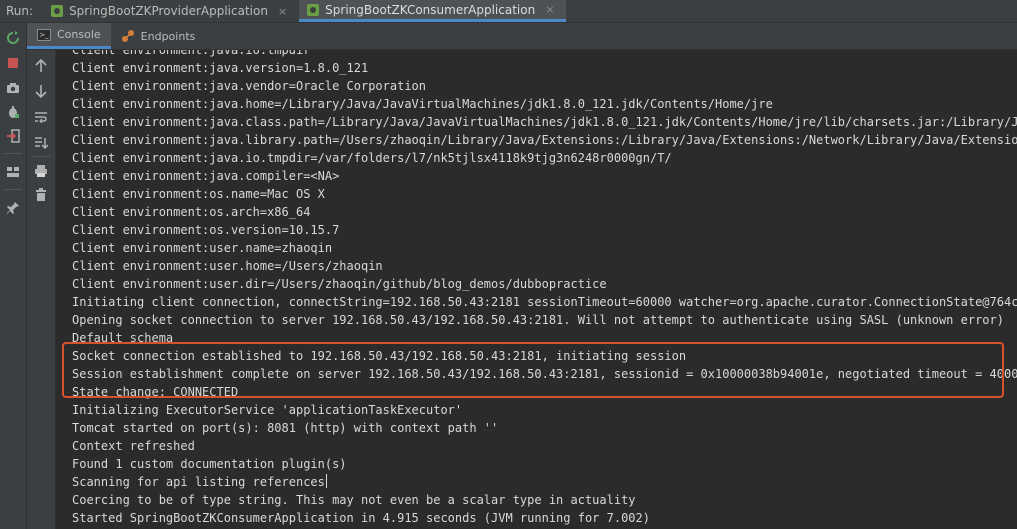  I want to click on rerun-icon, so click(13, 38).